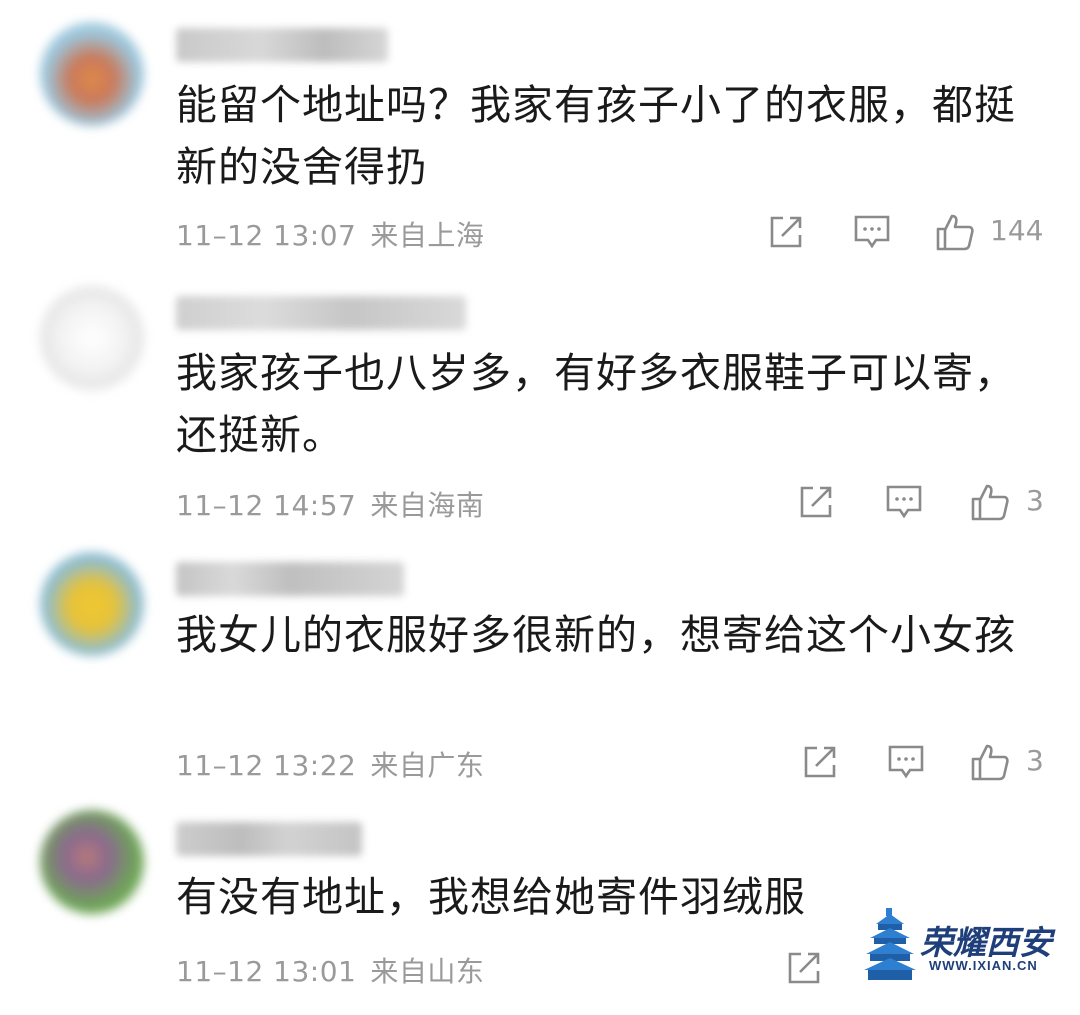 The width and height of the screenshot is (1080, 1015). I want to click on comment-text: 我女儿的衣服好多很新的，想寄给这个小女孩, so click(596, 635).